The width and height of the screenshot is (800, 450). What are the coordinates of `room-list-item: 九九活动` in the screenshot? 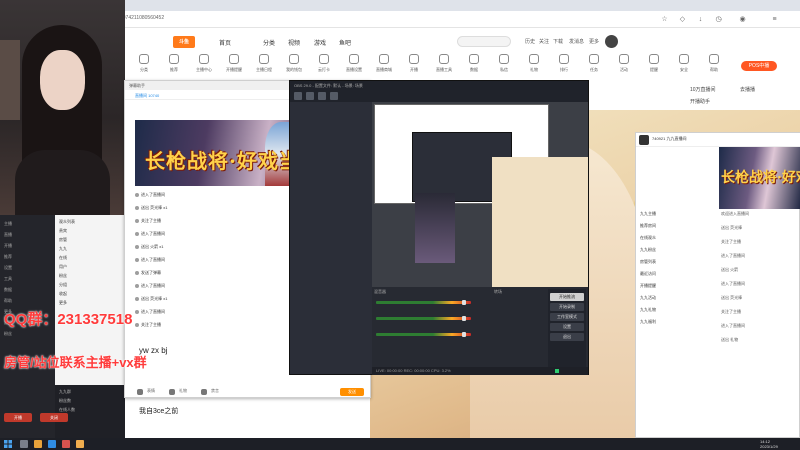 It's located at (648, 298).